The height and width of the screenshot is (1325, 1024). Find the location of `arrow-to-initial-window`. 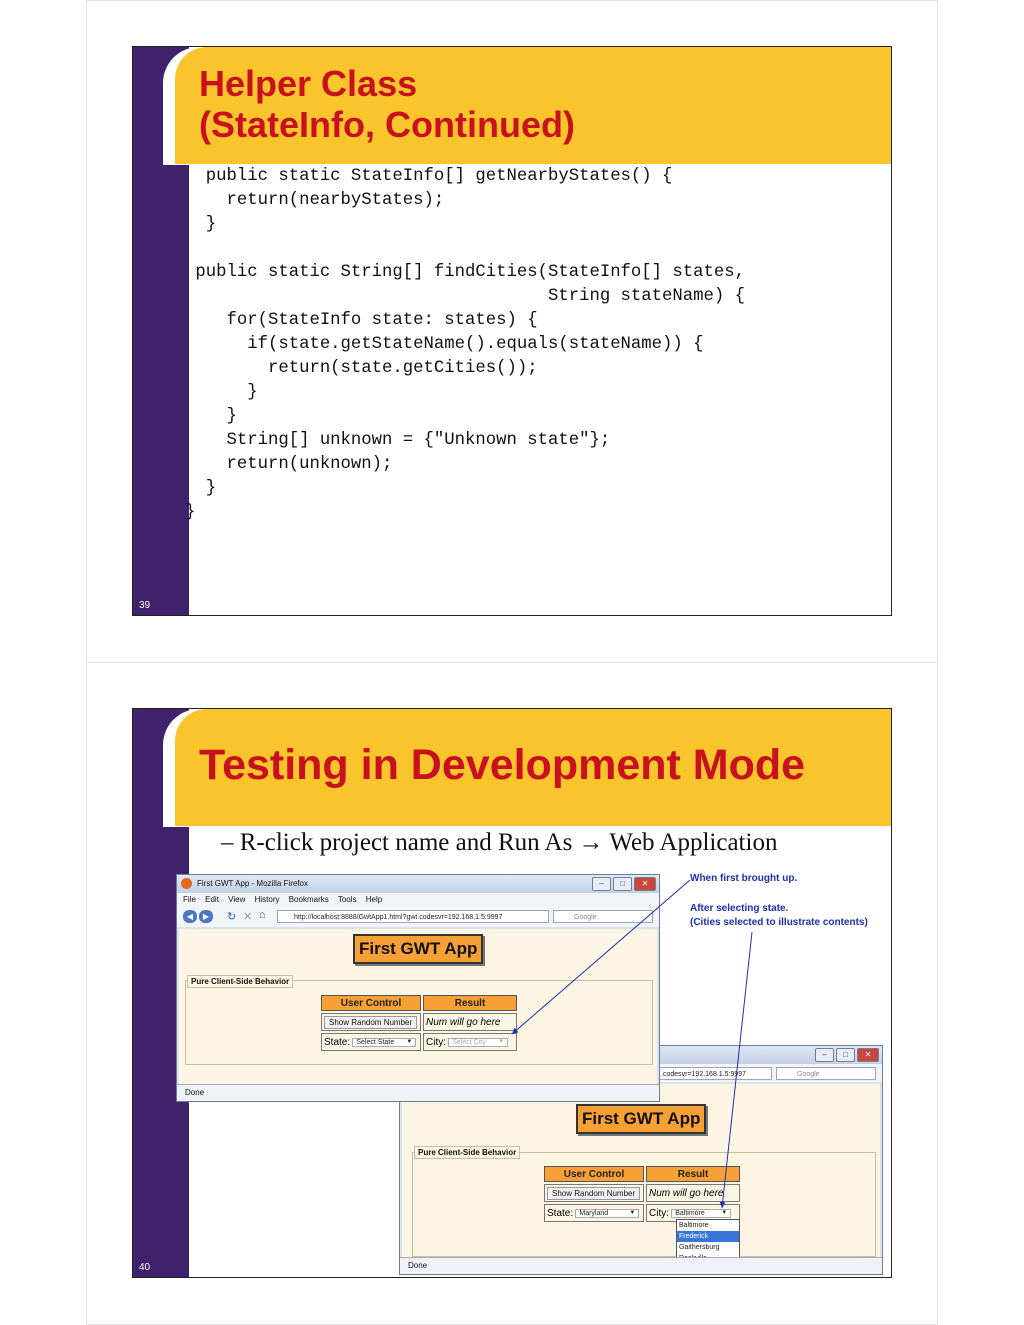

arrow-to-initial-window is located at coordinates (601, 957).